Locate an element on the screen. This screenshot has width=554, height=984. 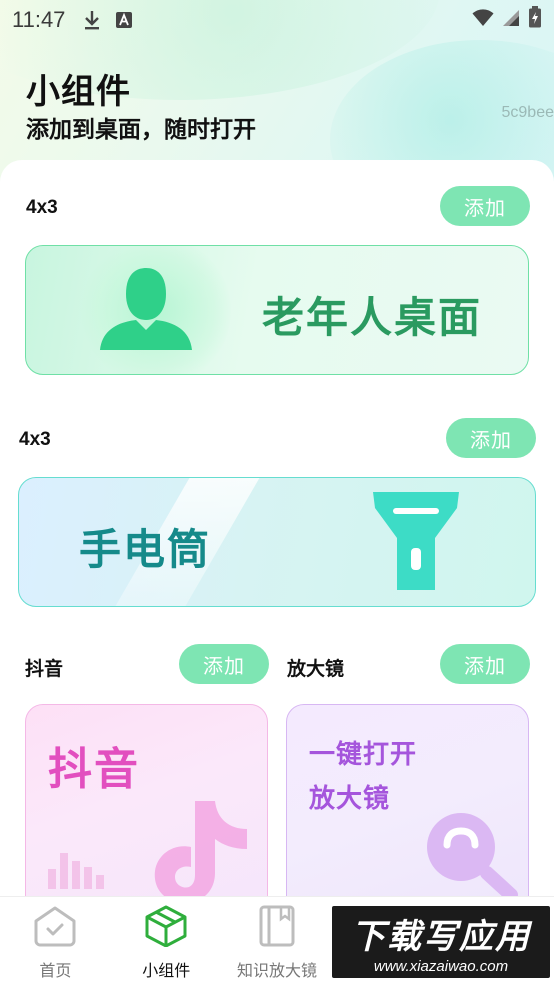
tab-label: 小组件 is located at coordinates (166, 970).